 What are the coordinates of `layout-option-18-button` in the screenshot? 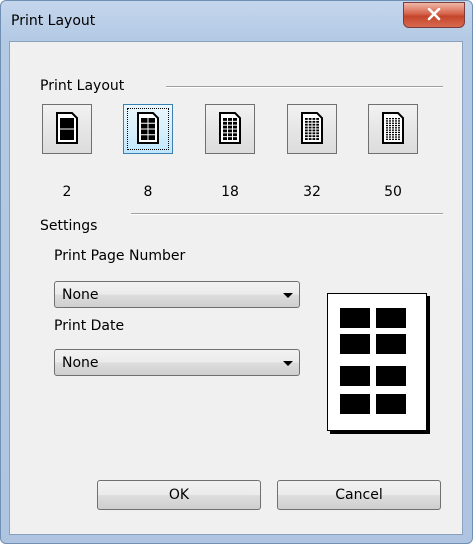 It's located at (230, 129).